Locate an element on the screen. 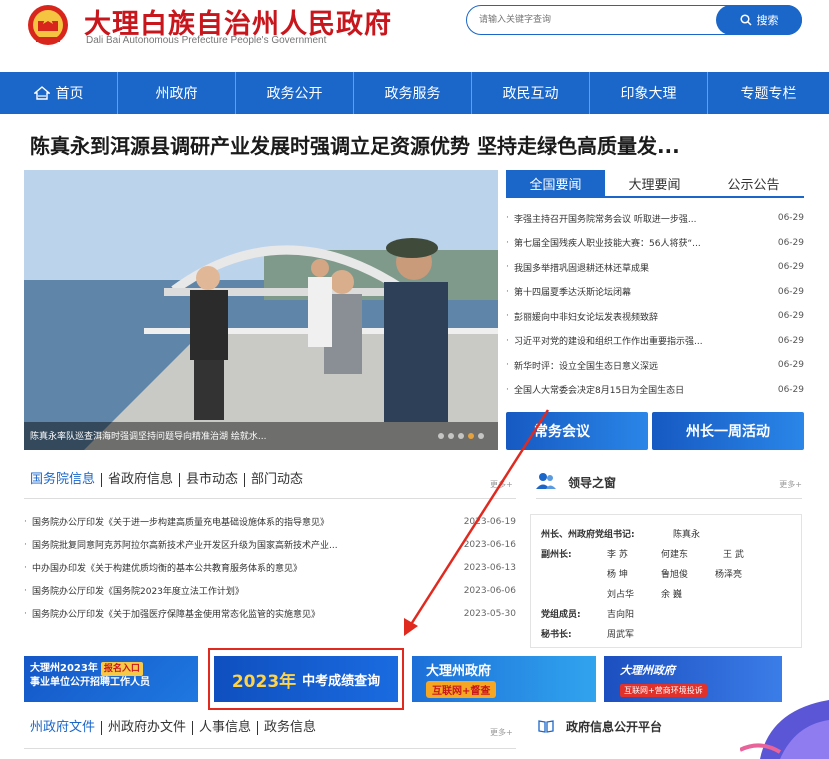  docs-more-link: 更多+ is located at coordinates (501, 732).